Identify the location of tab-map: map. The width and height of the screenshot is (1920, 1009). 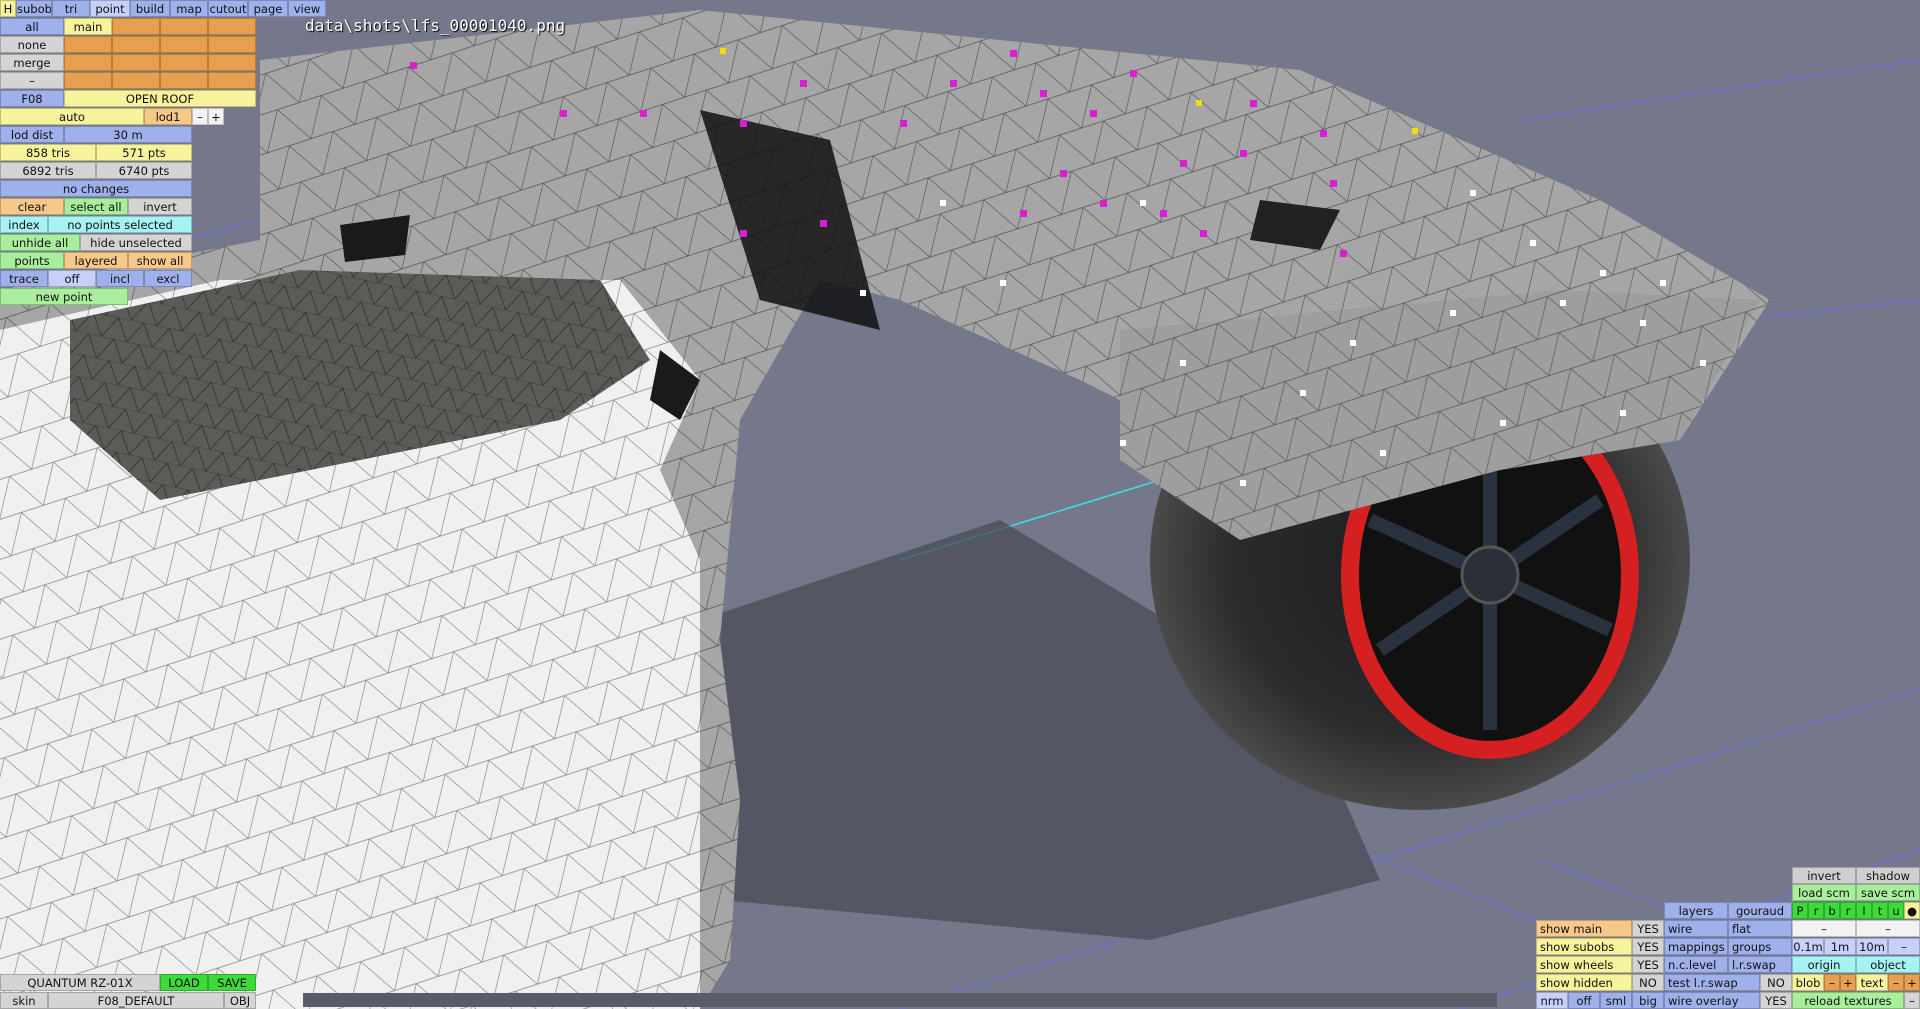
(189, 8).